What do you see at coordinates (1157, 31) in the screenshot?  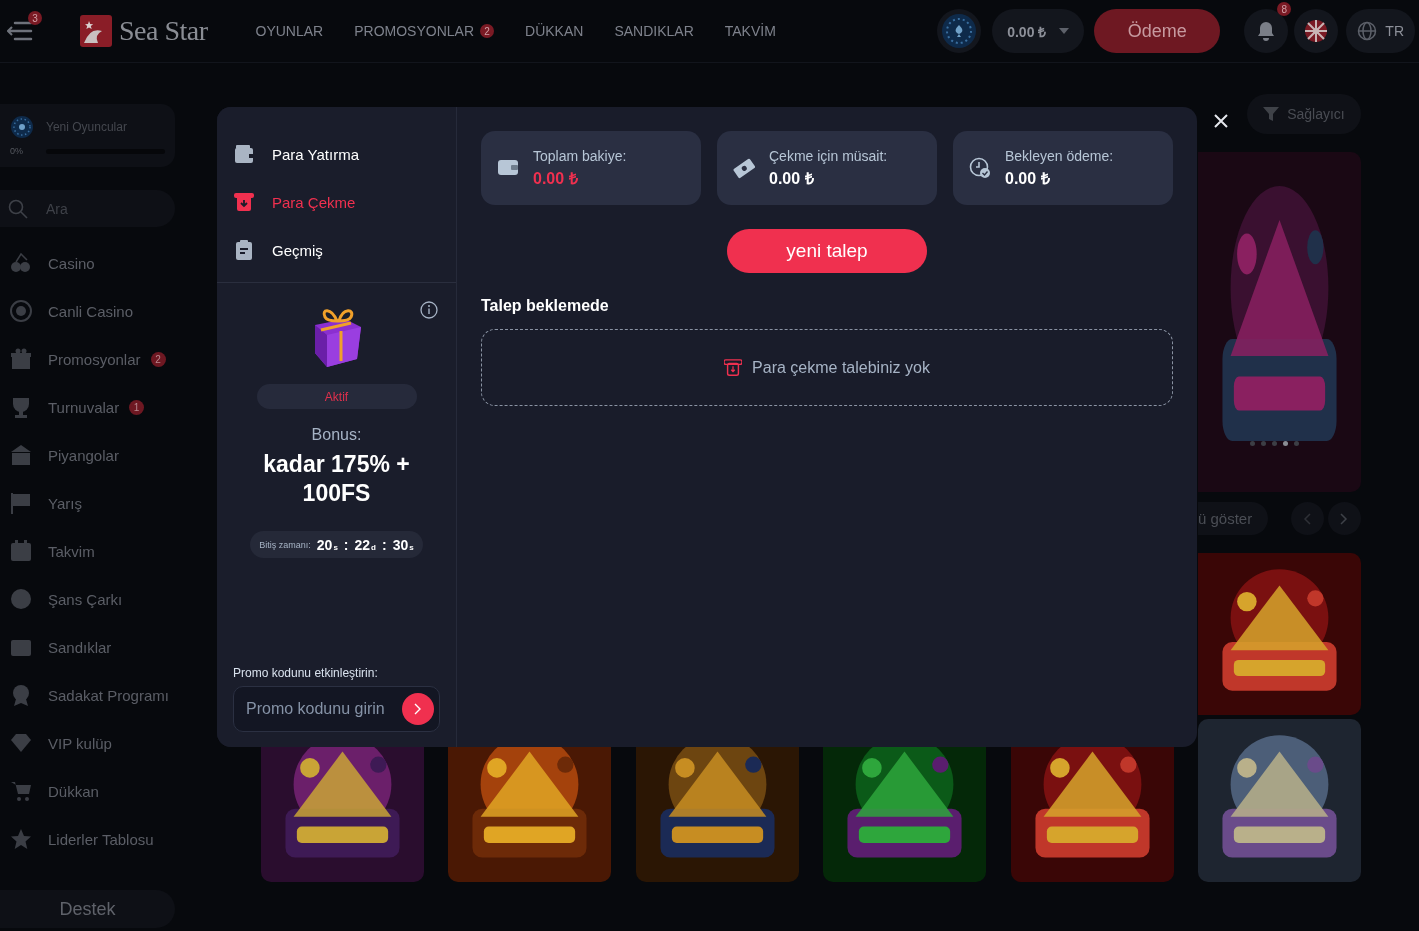 I see `payment-button: Ödeme` at bounding box center [1157, 31].